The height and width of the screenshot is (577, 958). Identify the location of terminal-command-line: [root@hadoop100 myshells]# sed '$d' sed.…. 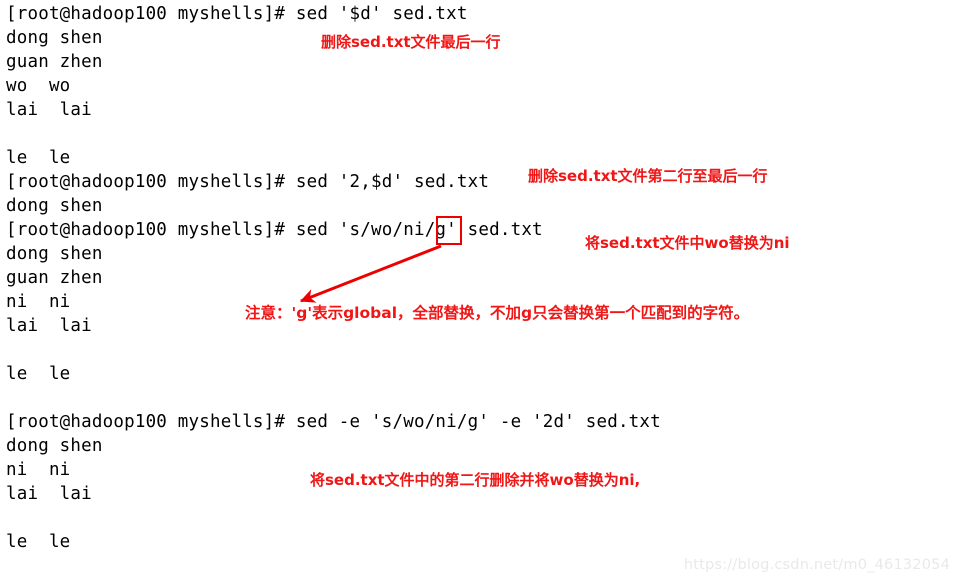
(237, 14).